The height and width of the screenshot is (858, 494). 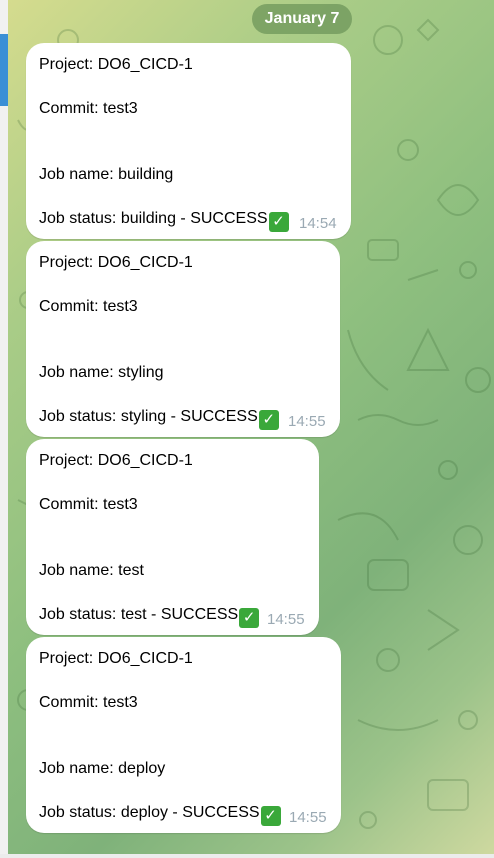 I want to click on job-status-text: Job status: styling - SUCCESS, so click(x=148, y=416).